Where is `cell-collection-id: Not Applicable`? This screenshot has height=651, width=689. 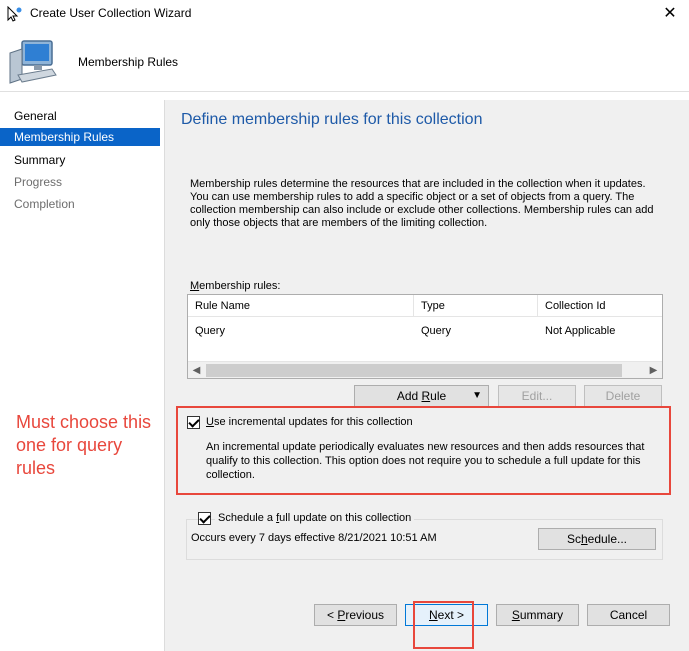 cell-collection-id: Not Applicable is located at coordinates (580, 331).